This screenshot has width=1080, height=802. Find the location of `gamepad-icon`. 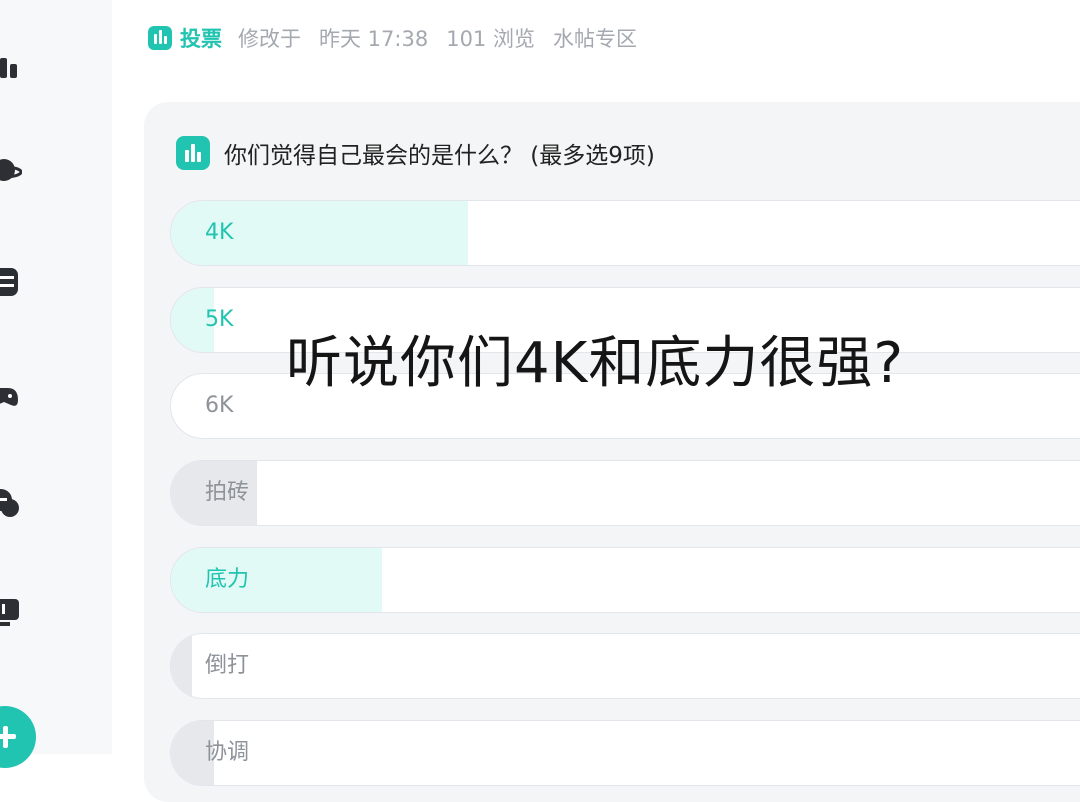

gamepad-icon is located at coordinates (11, 396).